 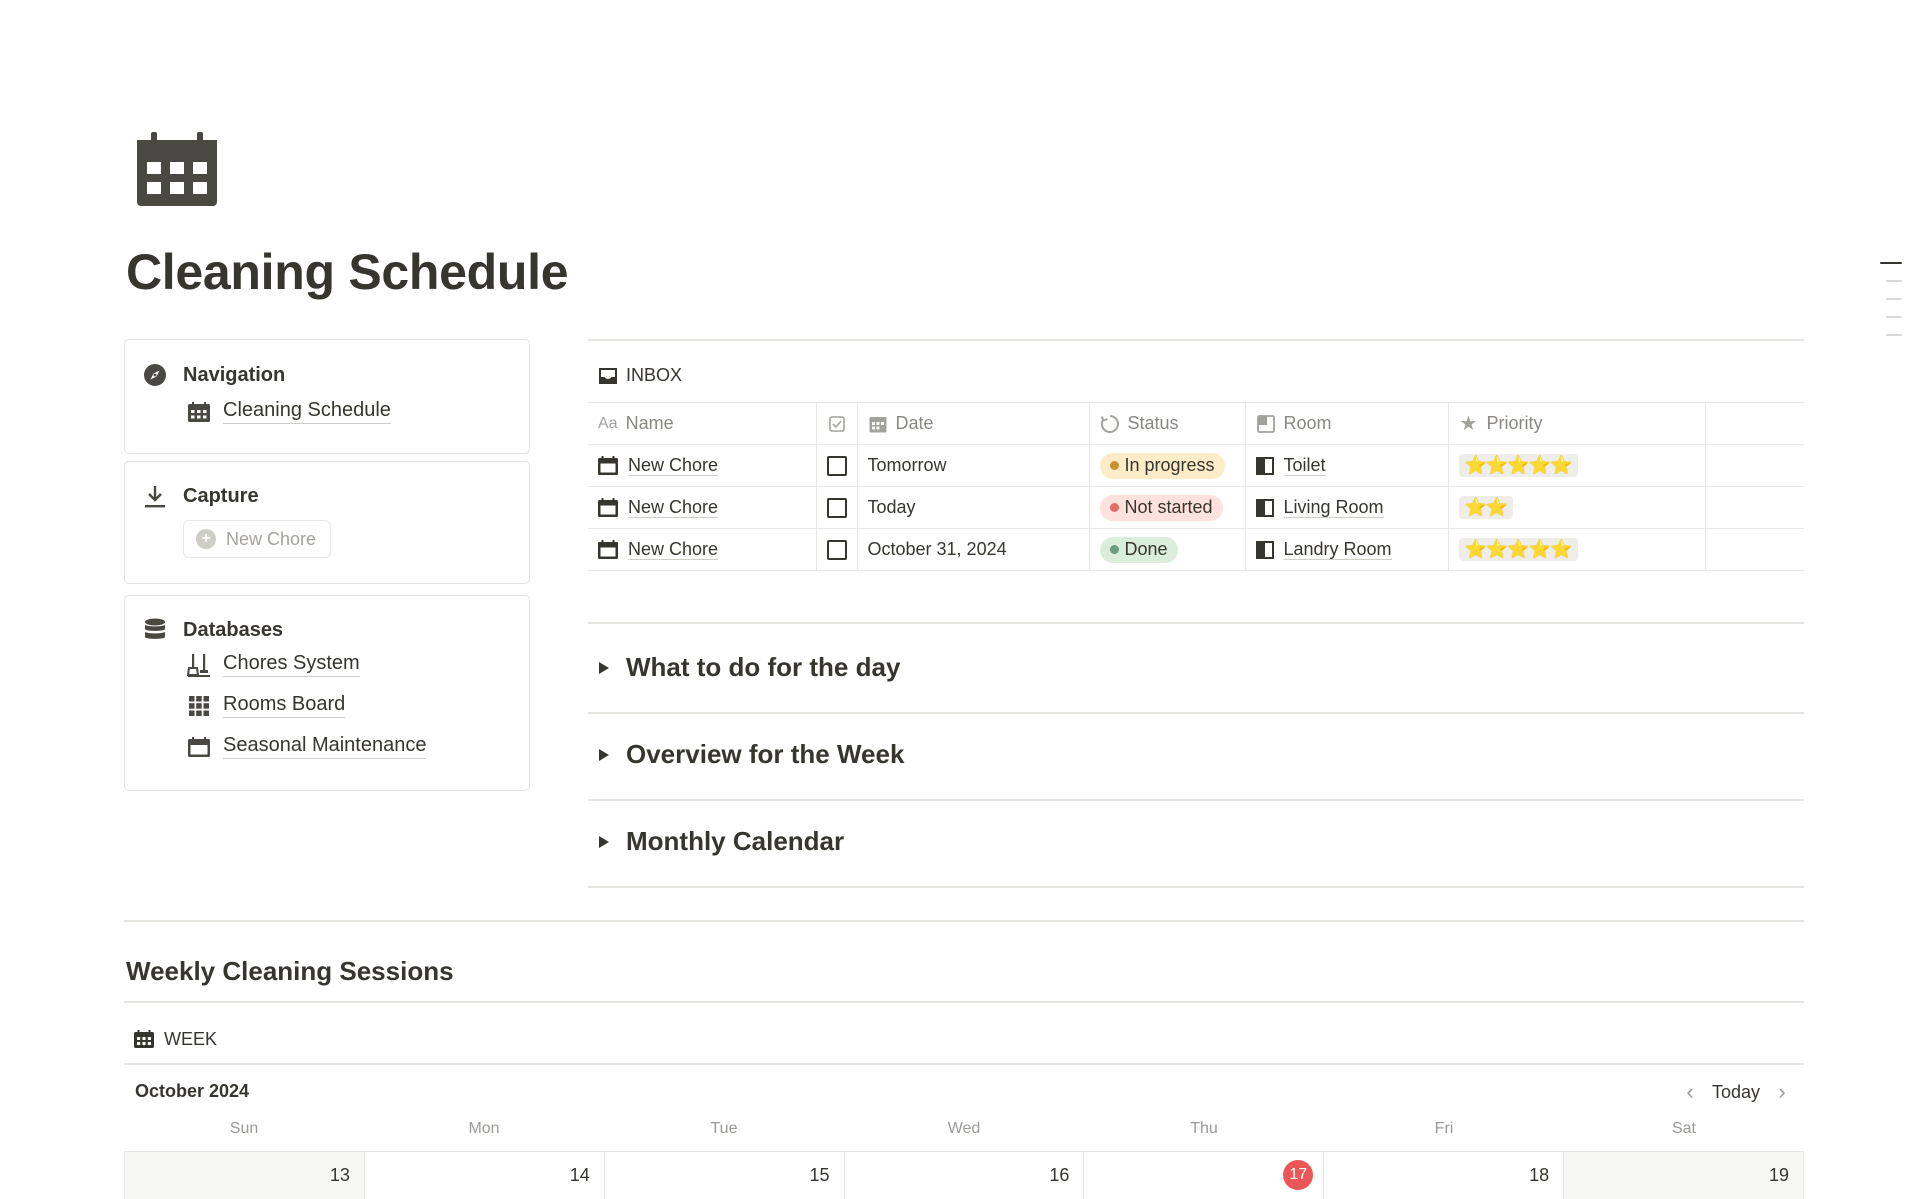 I want to click on table-row: New Chore Today Not started Living Room ⭐⭐, so click(x=1196, y=507).